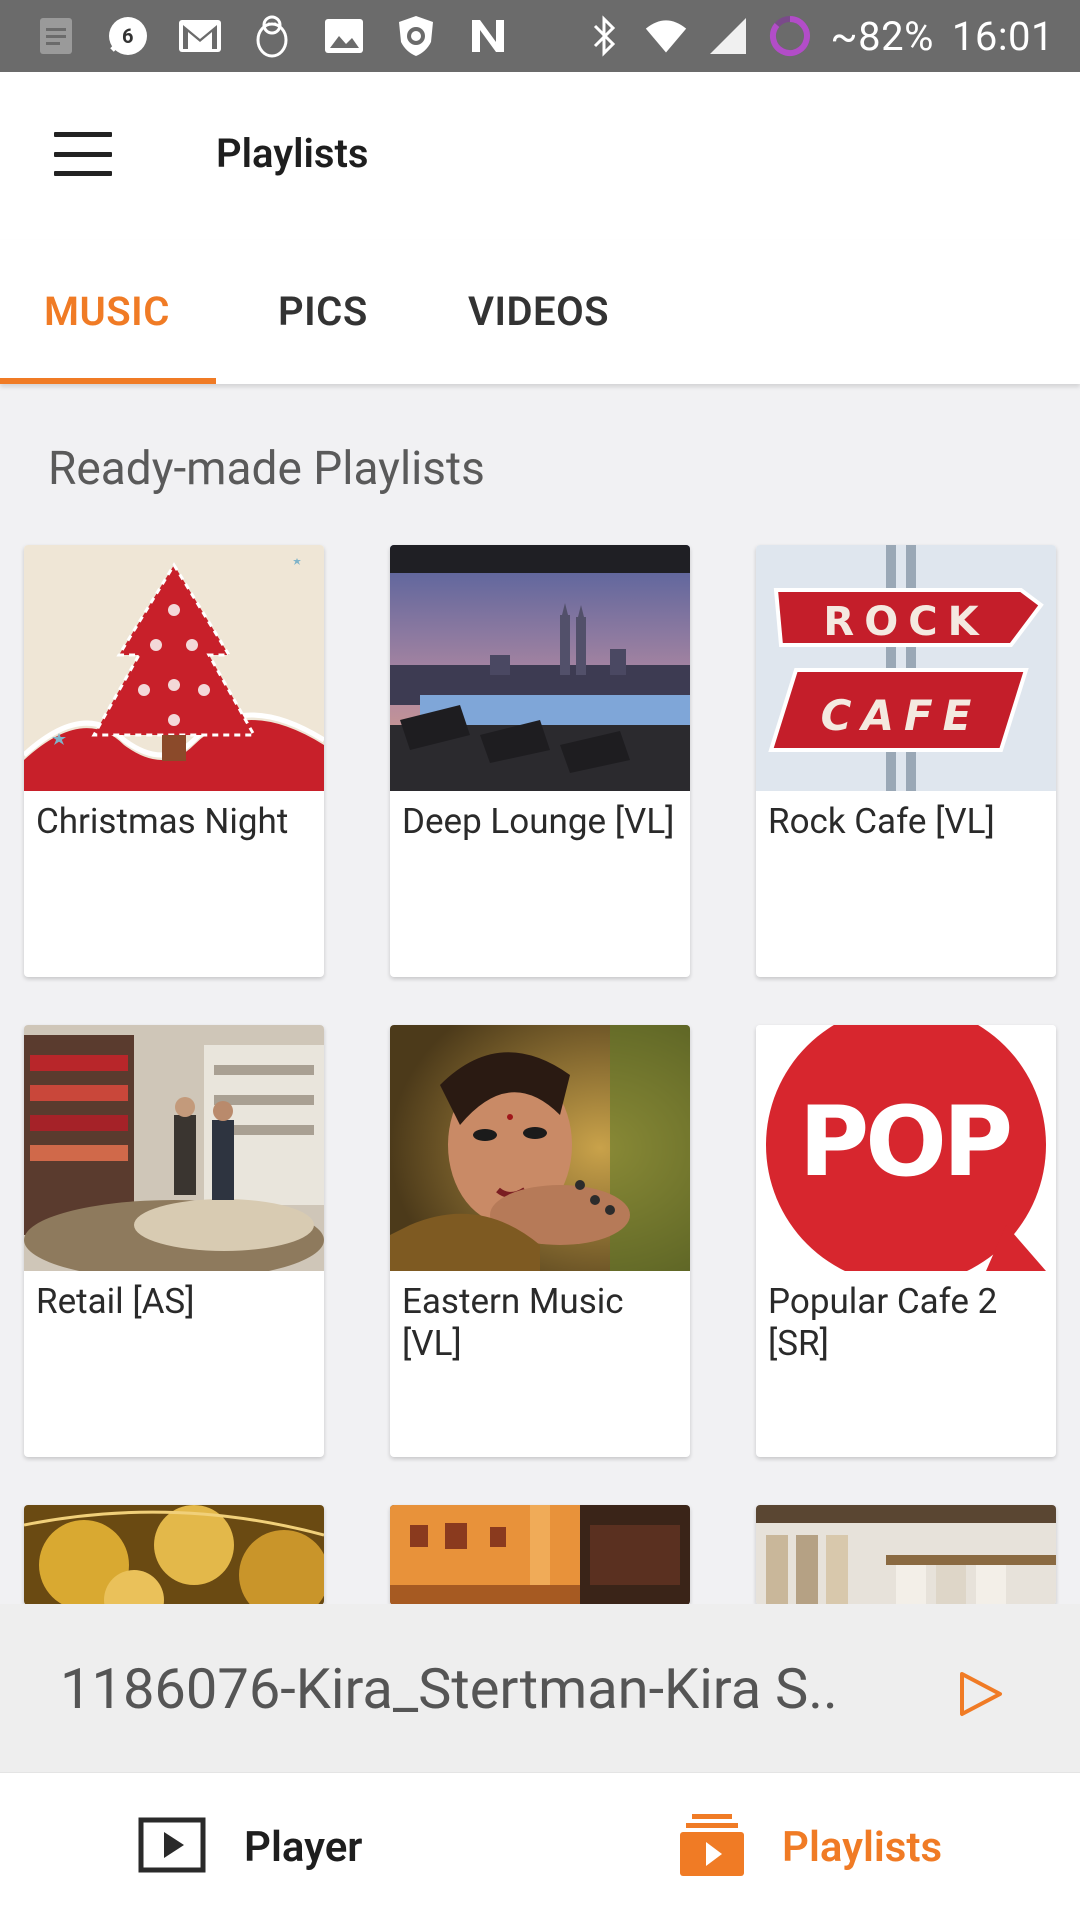  I want to click on battery-percent: ~82%, so click(882, 36).